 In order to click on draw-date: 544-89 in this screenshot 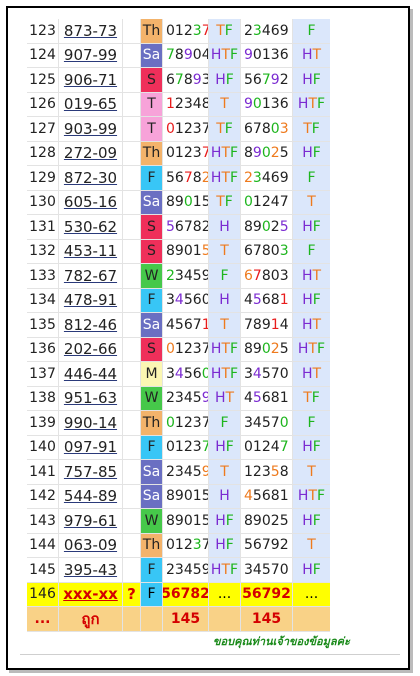, I will do `click(91, 496)`.